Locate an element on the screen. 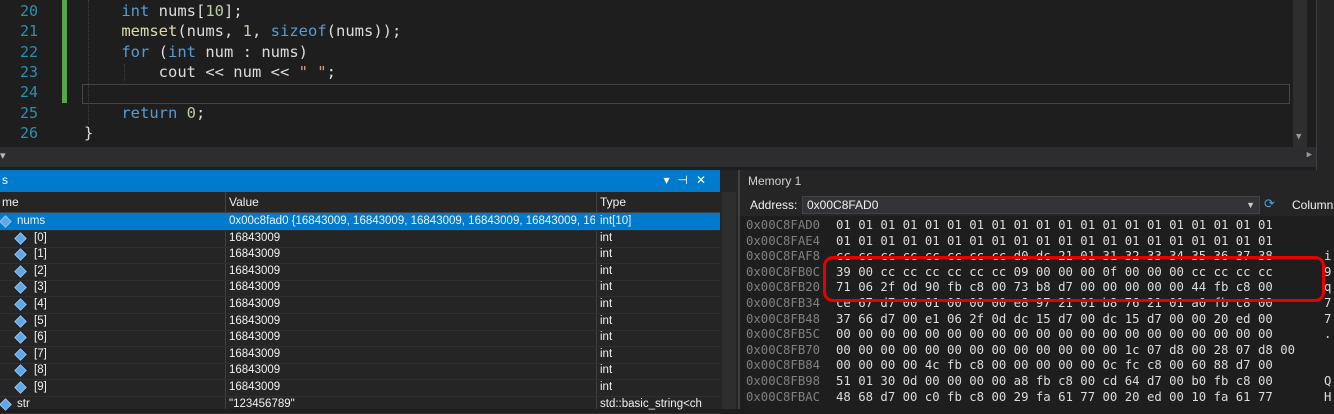  chevron-down-icon: ▼ is located at coordinates (1250, 205).